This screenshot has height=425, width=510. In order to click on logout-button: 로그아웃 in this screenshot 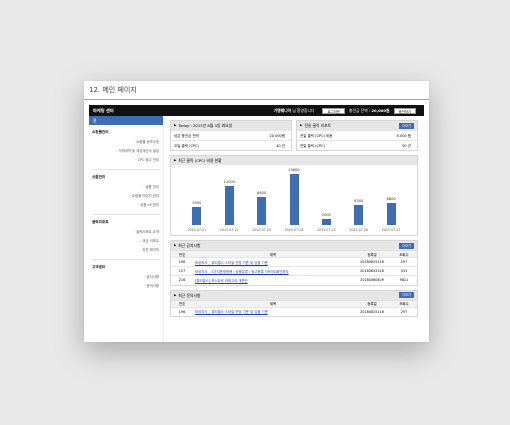, I will do `click(333, 110)`.